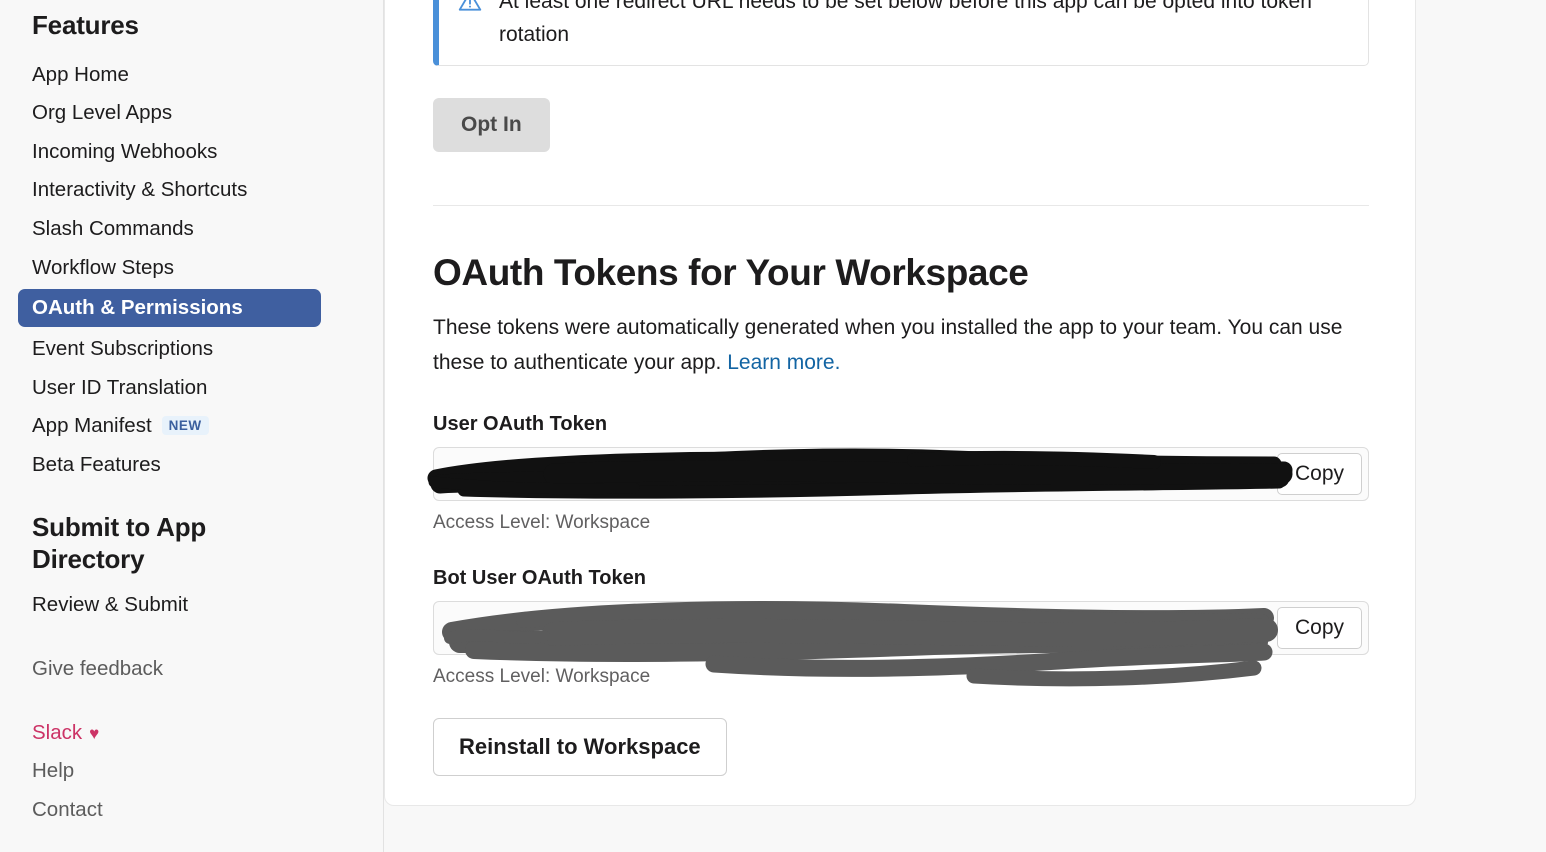 This screenshot has height=852, width=1546. Describe the element at coordinates (120, 387) in the screenshot. I see `sidebar-item-label: User ID Translation` at that location.